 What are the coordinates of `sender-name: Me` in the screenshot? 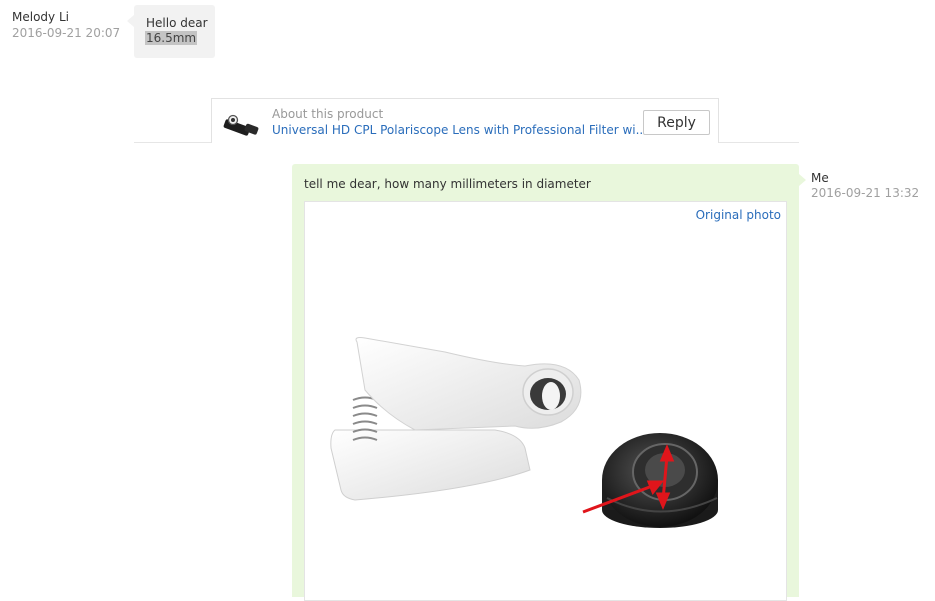 It's located at (820, 178).